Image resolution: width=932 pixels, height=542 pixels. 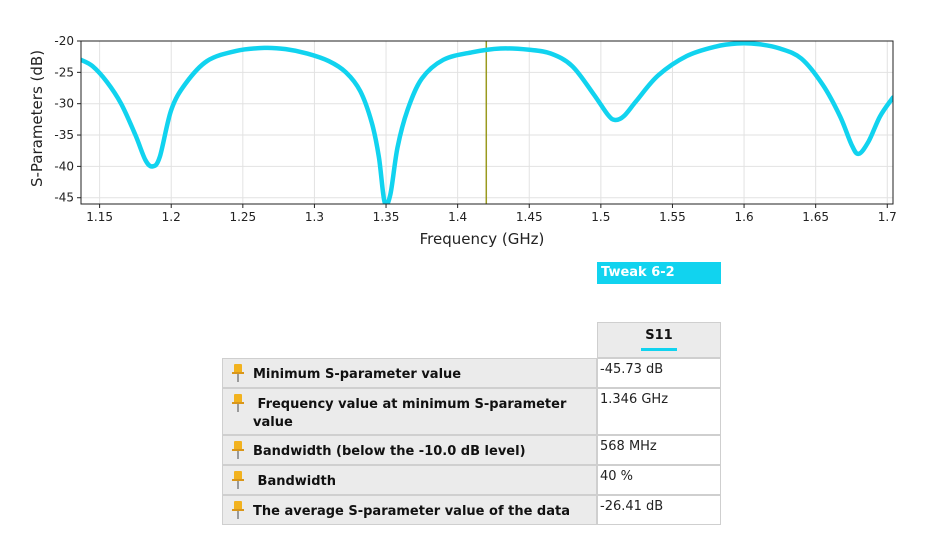 What do you see at coordinates (171, 217) in the screenshot?
I see `x-tick-label: 1.2` at bounding box center [171, 217].